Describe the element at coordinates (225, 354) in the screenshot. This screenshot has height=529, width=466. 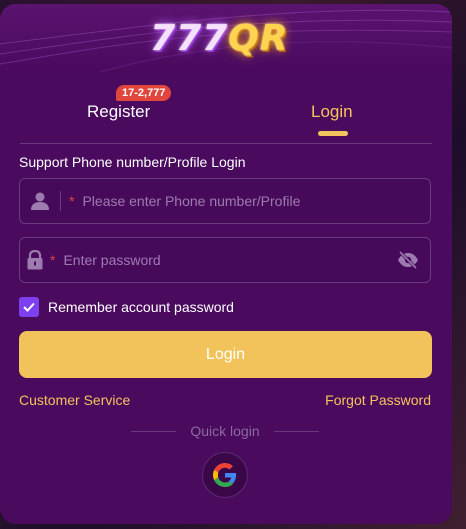
I see `login-button: Login` at that location.